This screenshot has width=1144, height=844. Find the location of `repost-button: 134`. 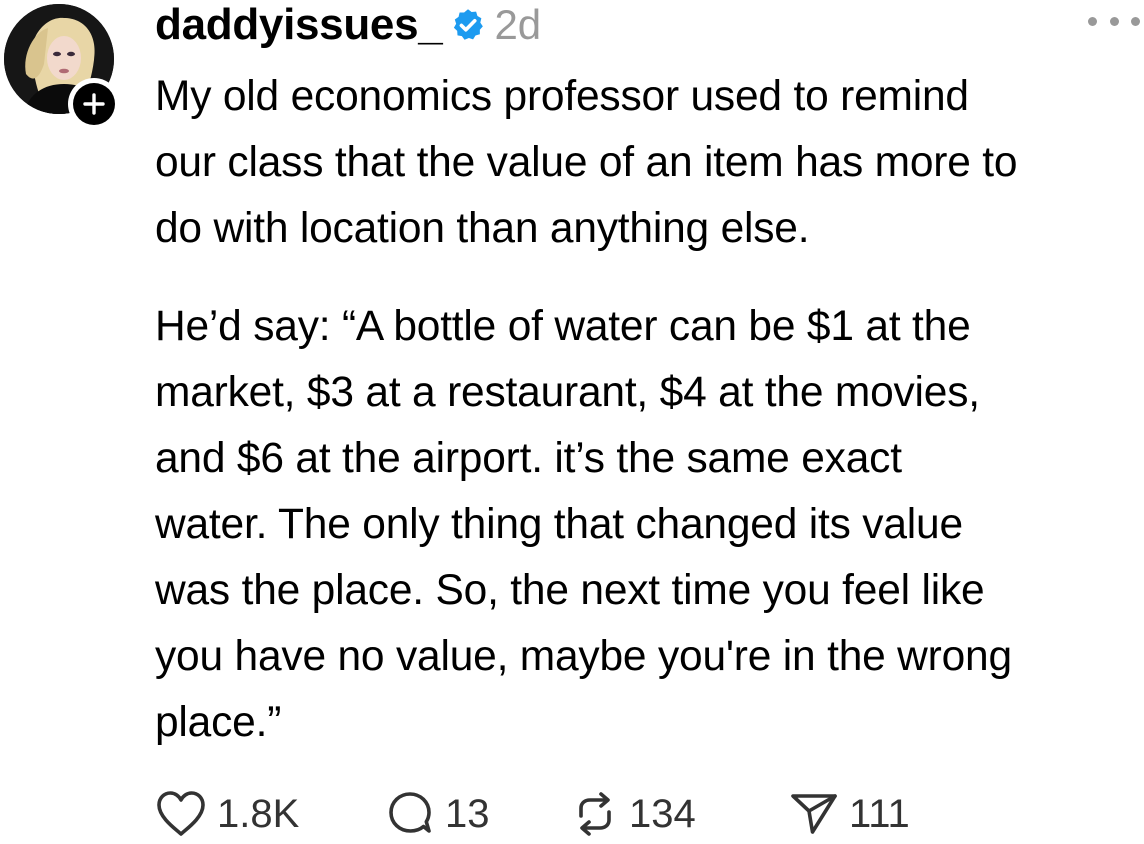

repost-button: 134 is located at coordinates (680, 814).